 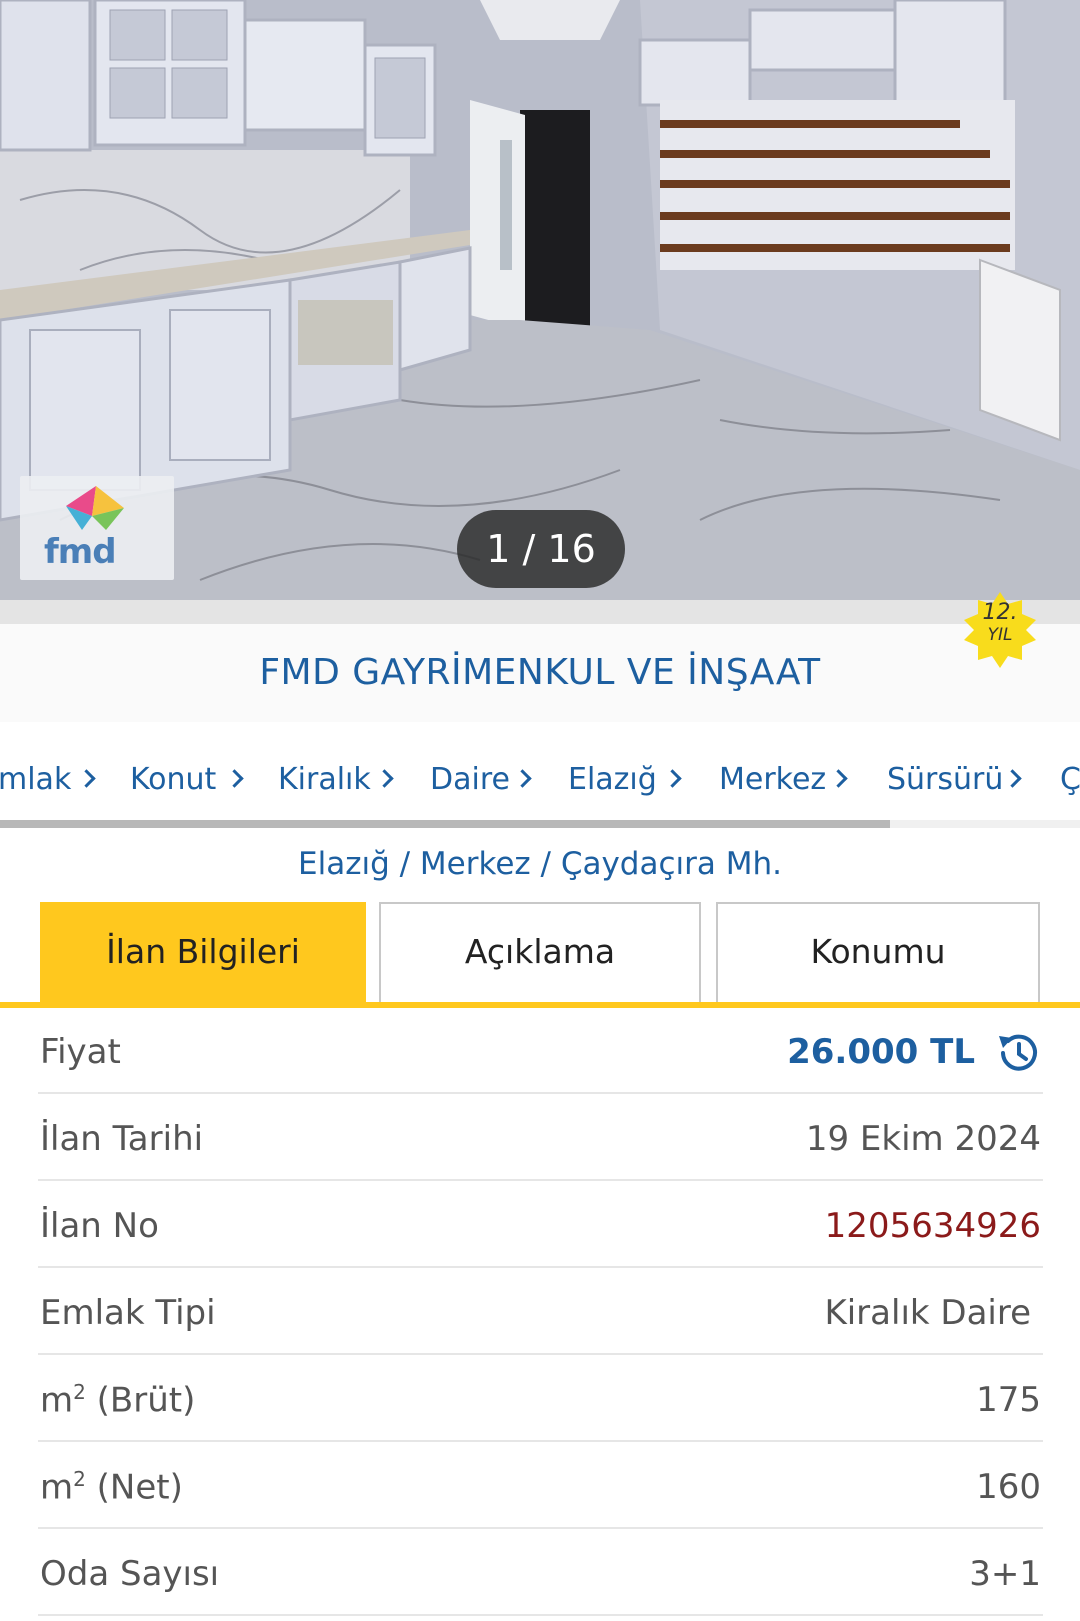 What do you see at coordinates (540, 1486) in the screenshot?
I see `detail-row-net-area: m2 (Net) 160` at bounding box center [540, 1486].